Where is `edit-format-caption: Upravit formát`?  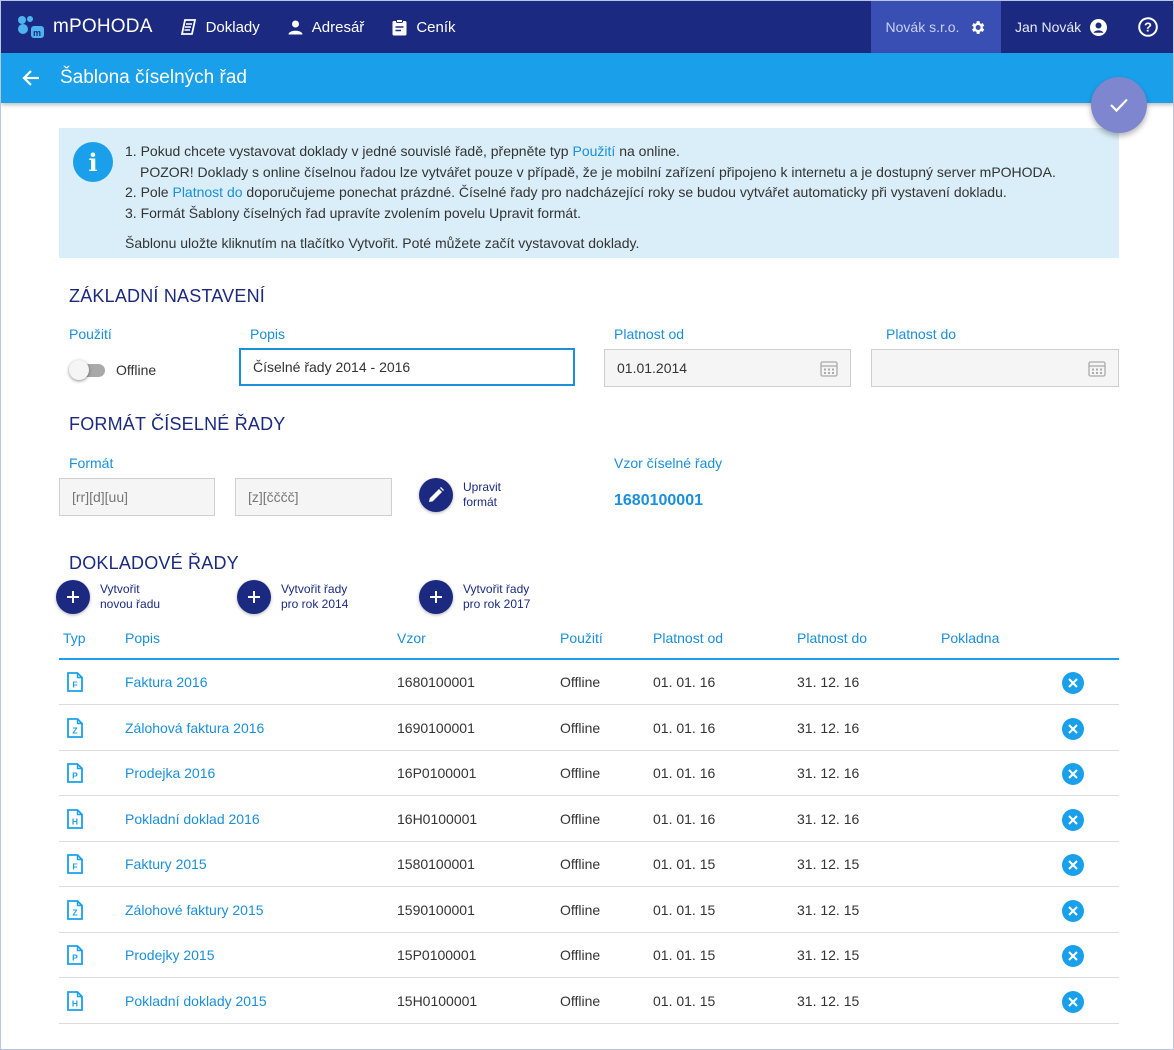 edit-format-caption: Upravit formát is located at coordinates (482, 495).